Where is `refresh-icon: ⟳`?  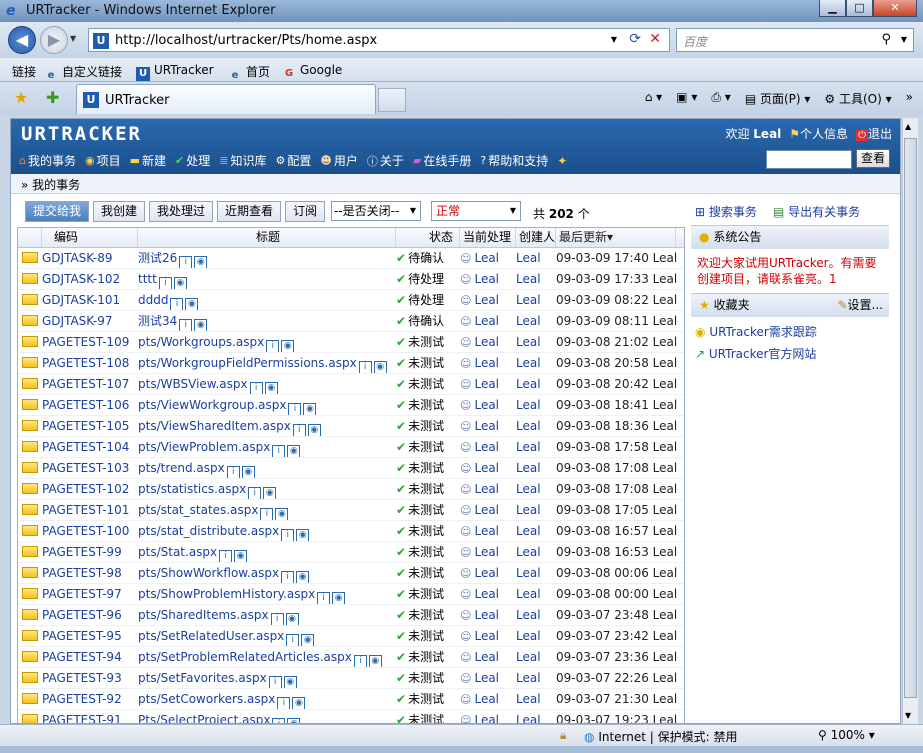
refresh-icon: ⟳ is located at coordinates (635, 39).